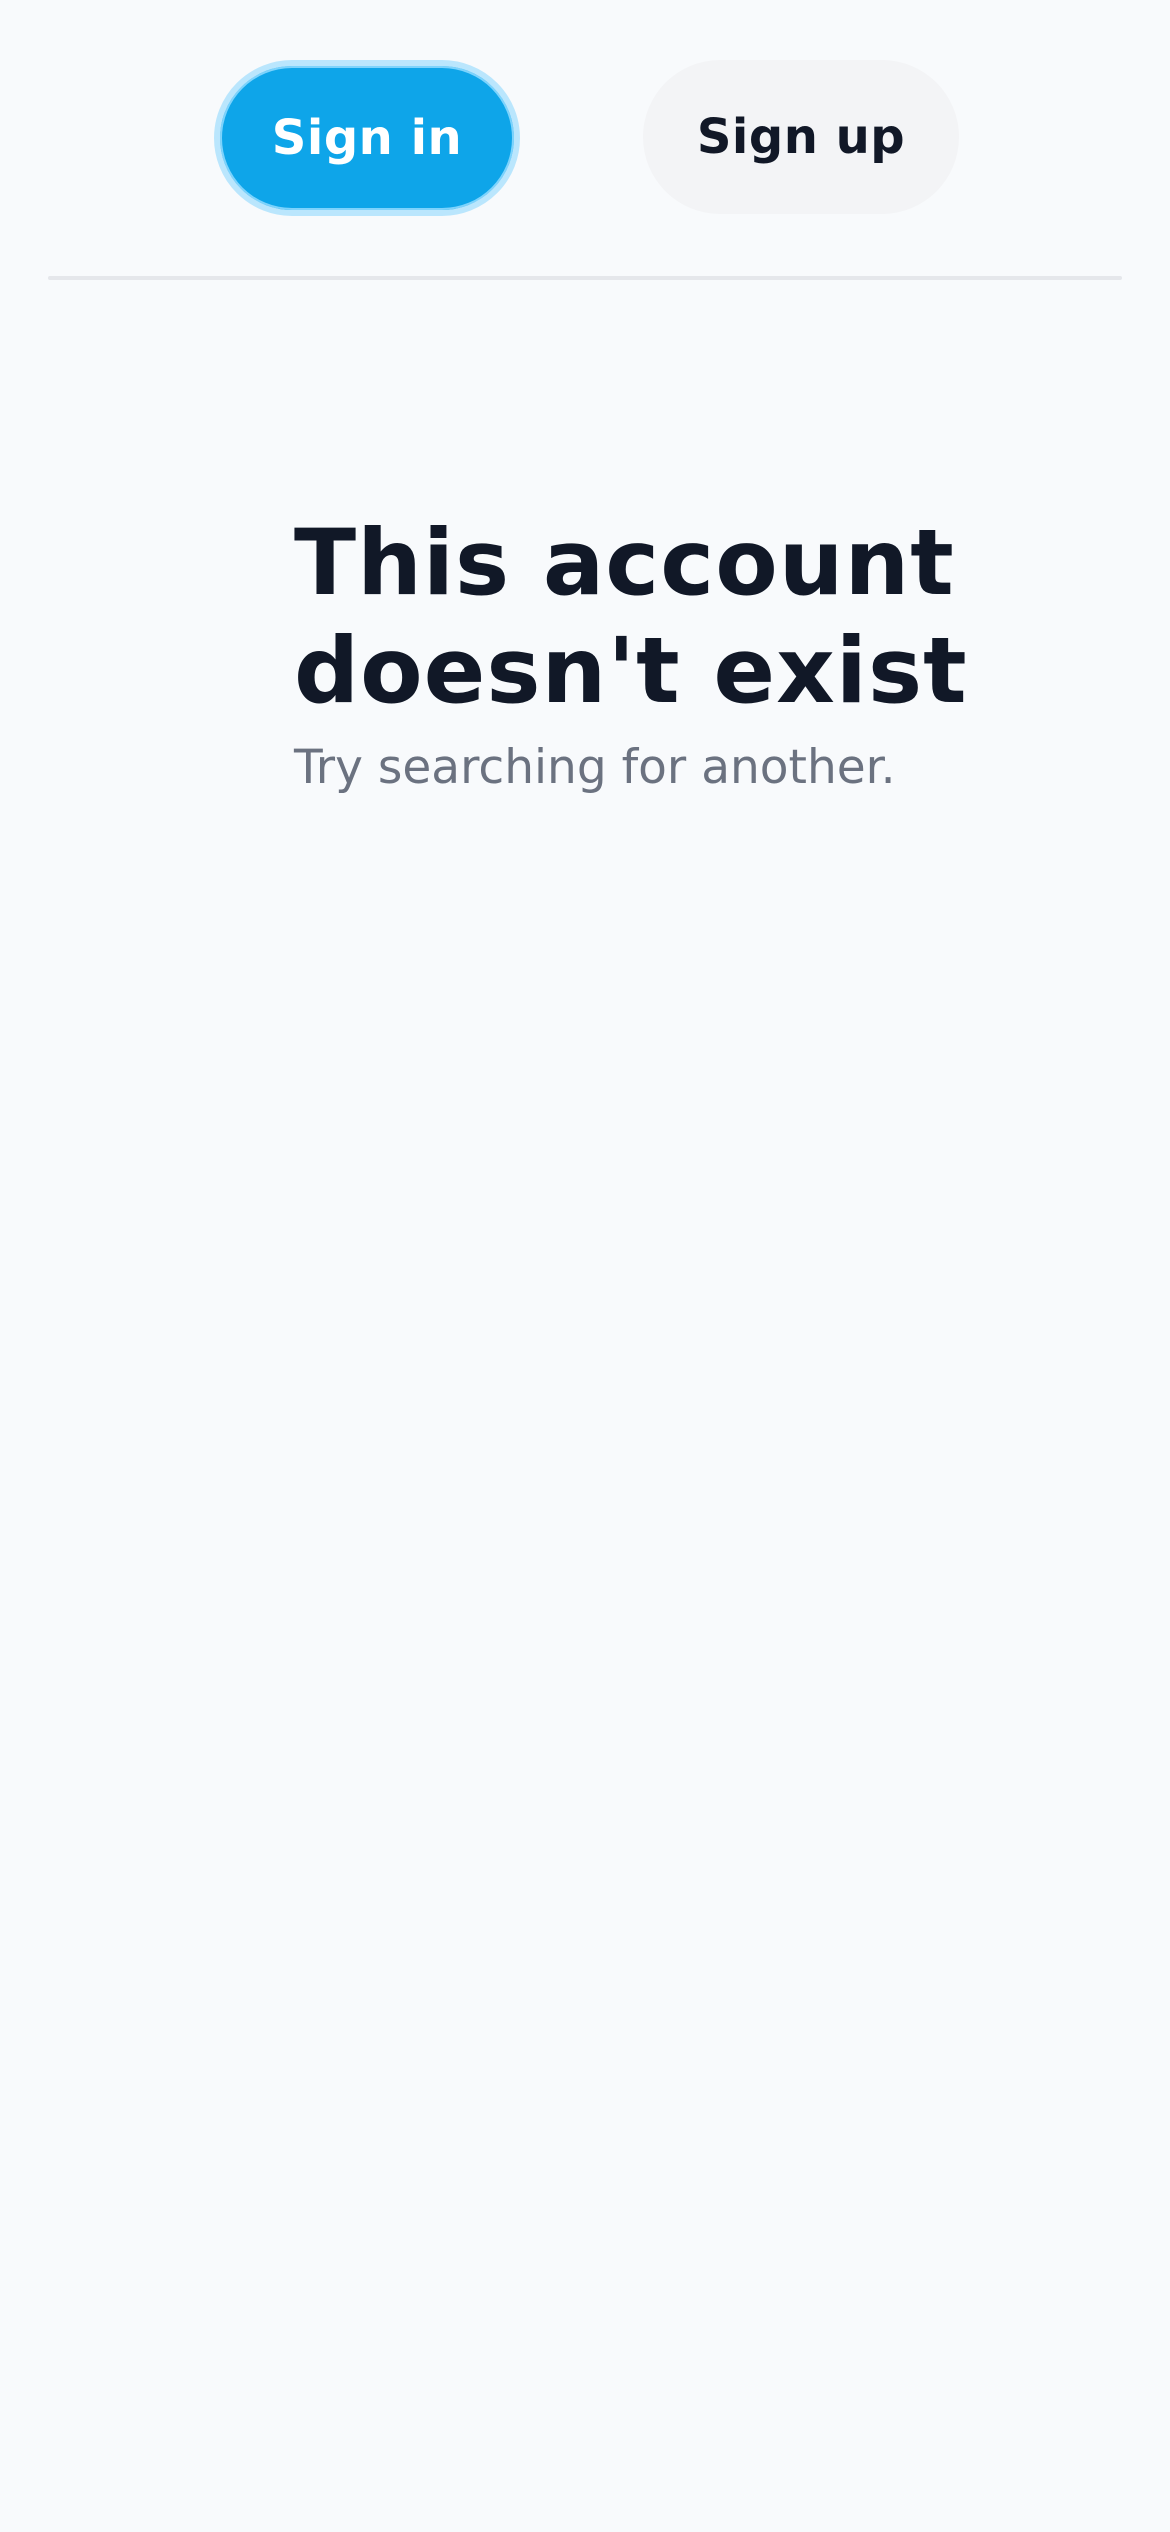  I want to click on sign-in-button: Sign in, so click(367, 138).